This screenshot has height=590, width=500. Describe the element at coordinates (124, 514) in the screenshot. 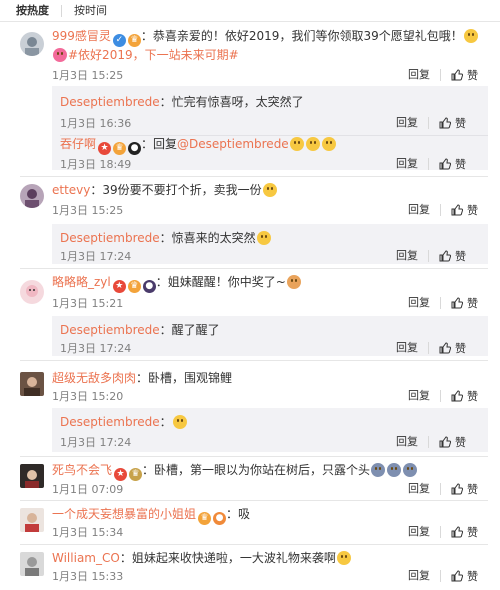

I see `username-link: 一个成天妄想暴富的小姐姐` at that location.